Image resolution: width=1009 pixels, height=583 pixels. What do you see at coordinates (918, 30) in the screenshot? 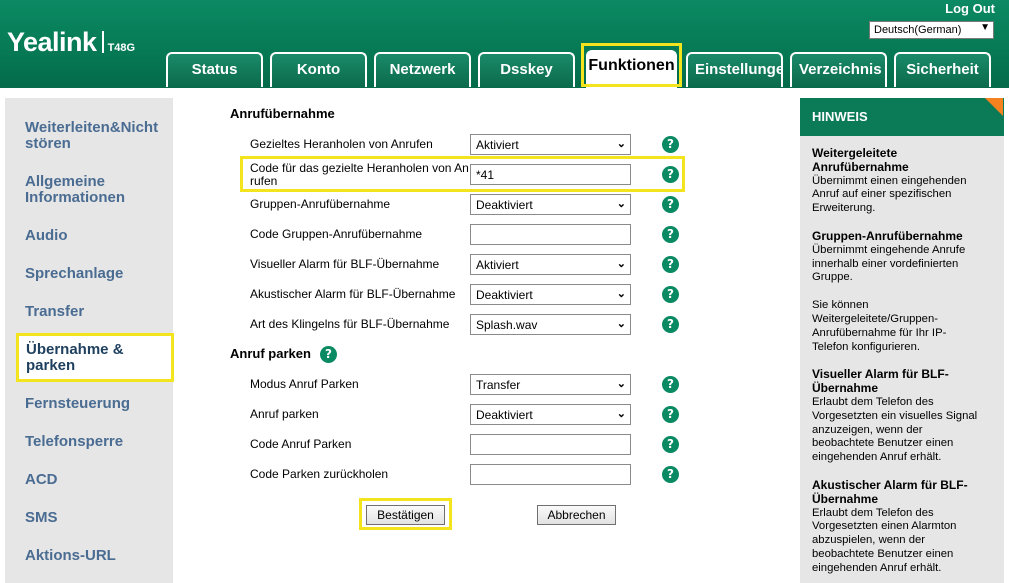
I see `language-value: Deutsch(German)` at bounding box center [918, 30].